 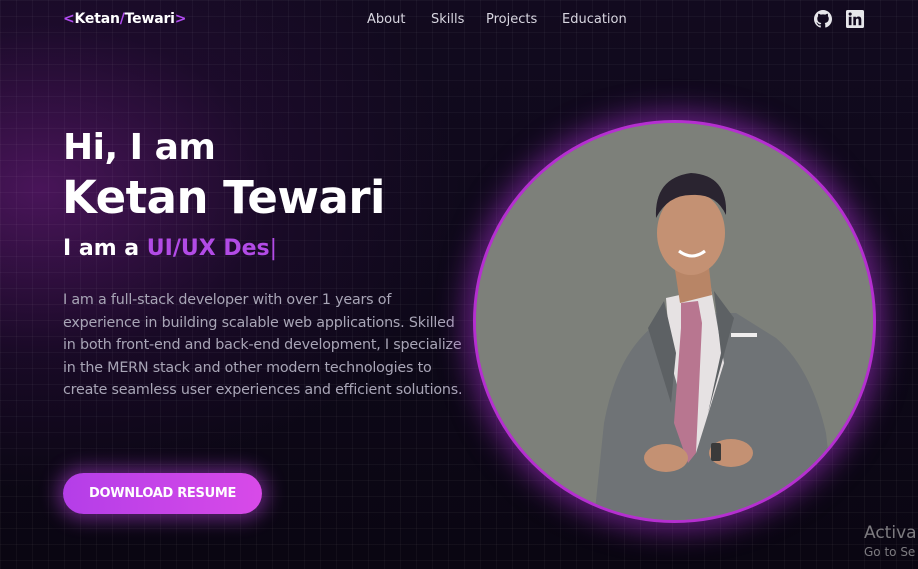 What do you see at coordinates (511, 19) in the screenshot?
I see `nav-link-projects: Projects` at bounding box center [511, 19].